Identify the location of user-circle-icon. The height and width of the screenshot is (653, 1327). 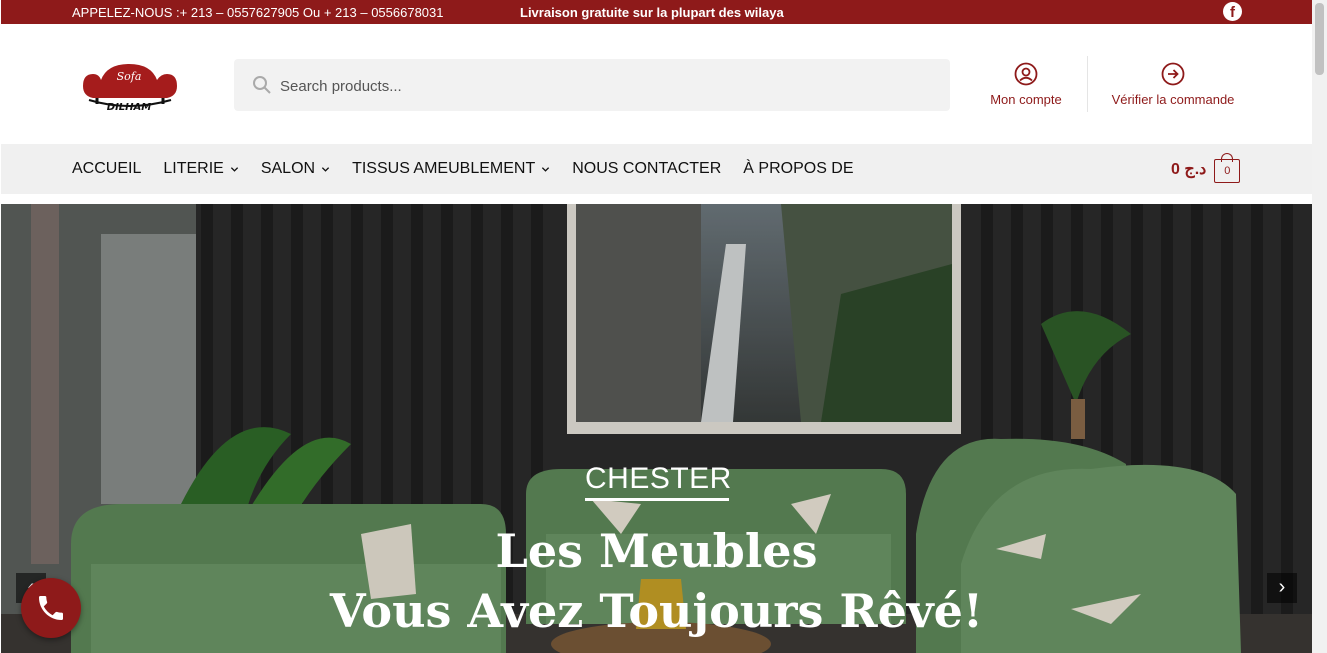
(1026, 74).